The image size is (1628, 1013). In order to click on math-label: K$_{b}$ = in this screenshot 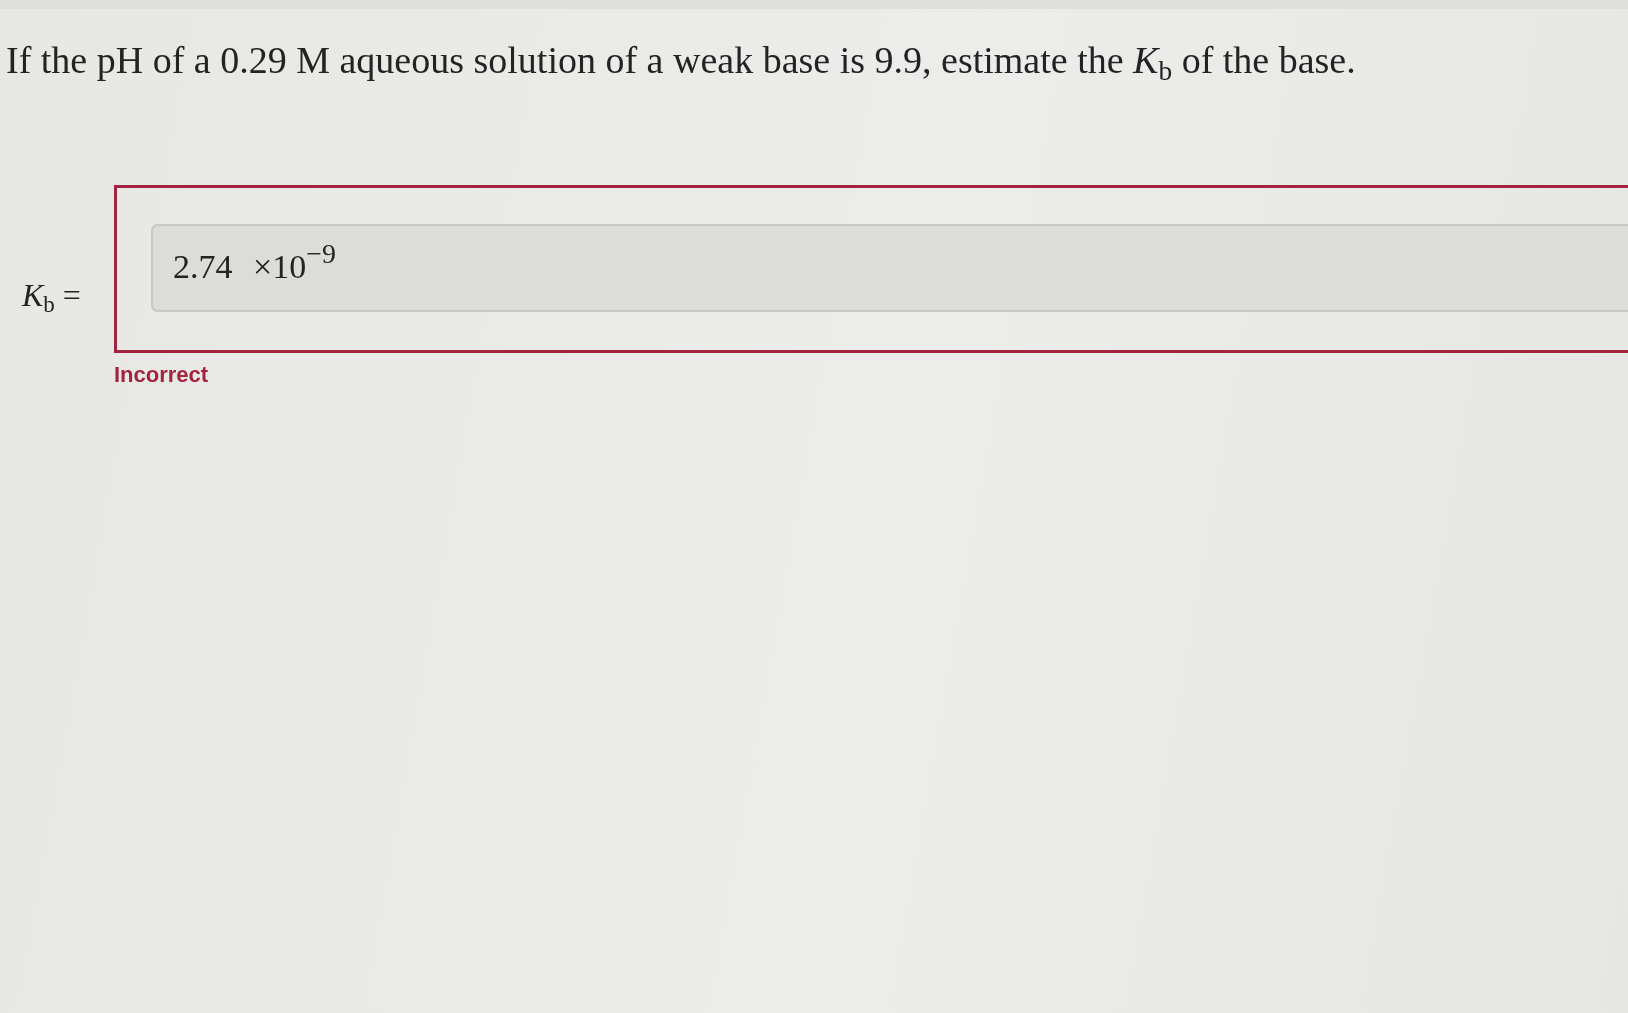, I will do `click(52, 295)`.